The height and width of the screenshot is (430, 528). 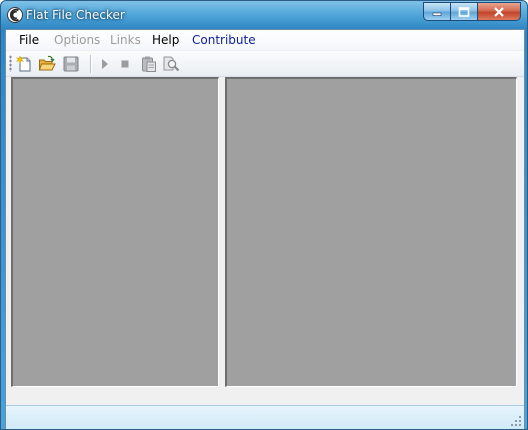 What do you see at coordinates (15, 15) in the screenshot?
I see `app-logo-icon` at bounding box center [15, 15].